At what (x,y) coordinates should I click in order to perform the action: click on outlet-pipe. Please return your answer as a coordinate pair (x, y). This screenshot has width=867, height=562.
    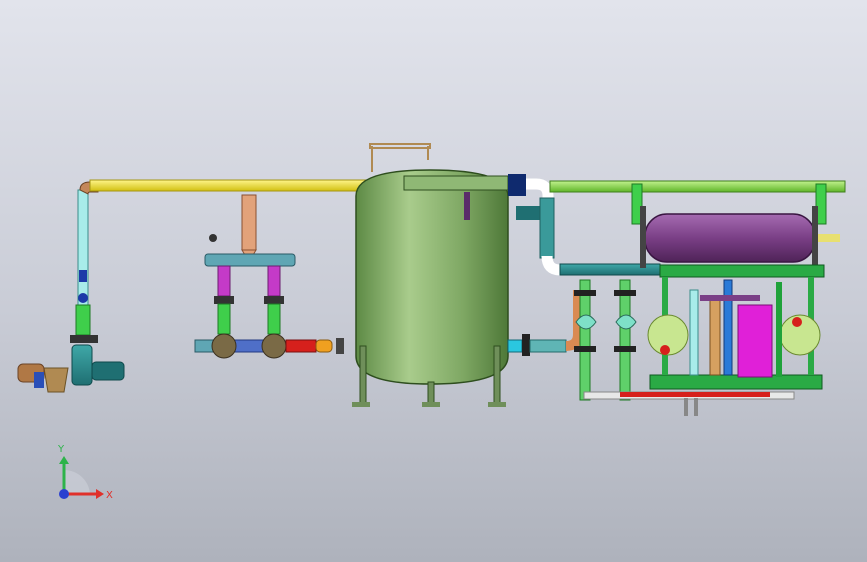
    Looking at the image, I should click on (548, 346).